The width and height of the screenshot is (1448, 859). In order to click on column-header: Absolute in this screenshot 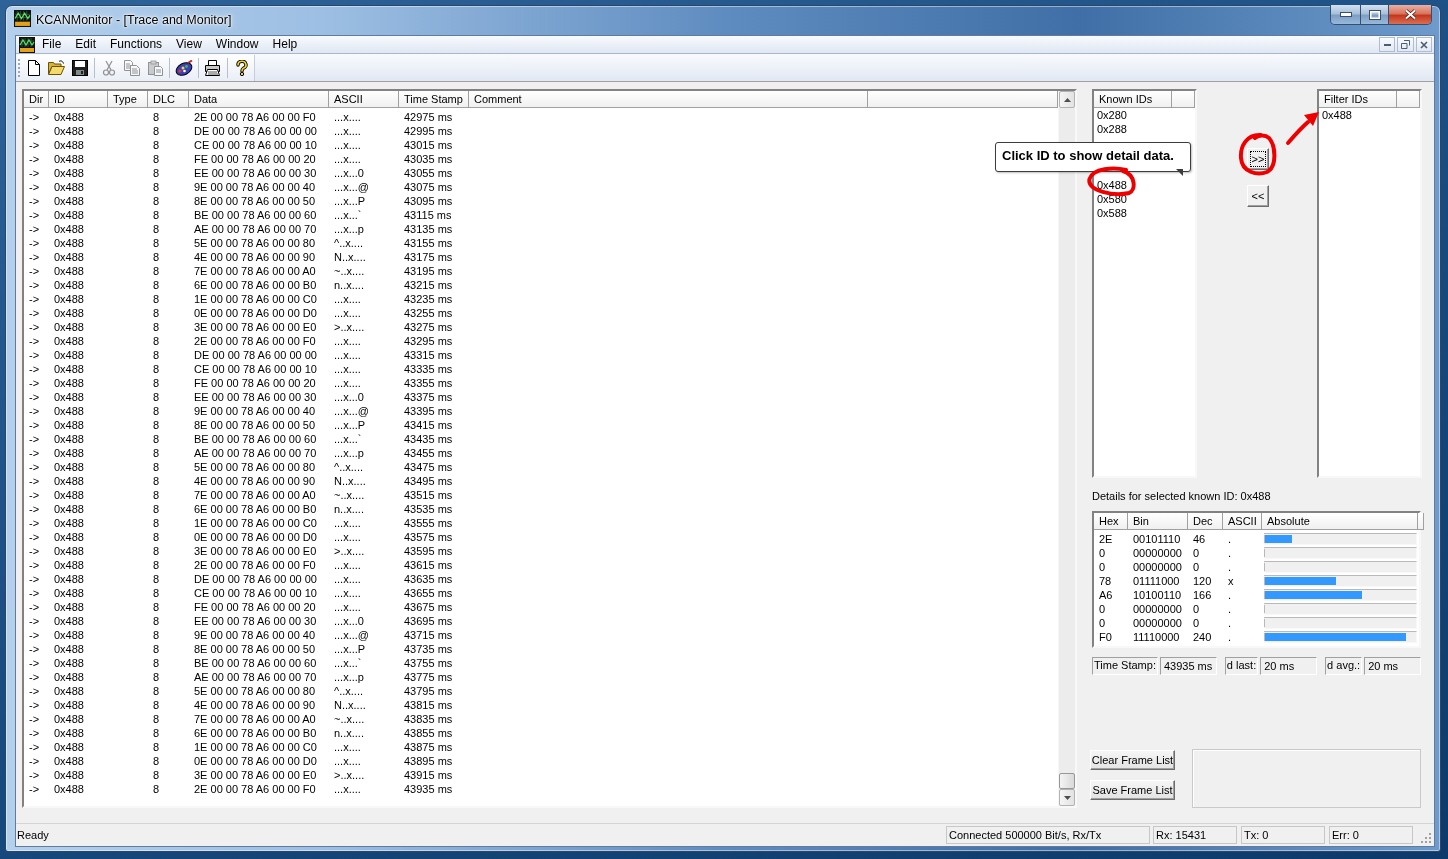, I will do `click(1340, 521)`.